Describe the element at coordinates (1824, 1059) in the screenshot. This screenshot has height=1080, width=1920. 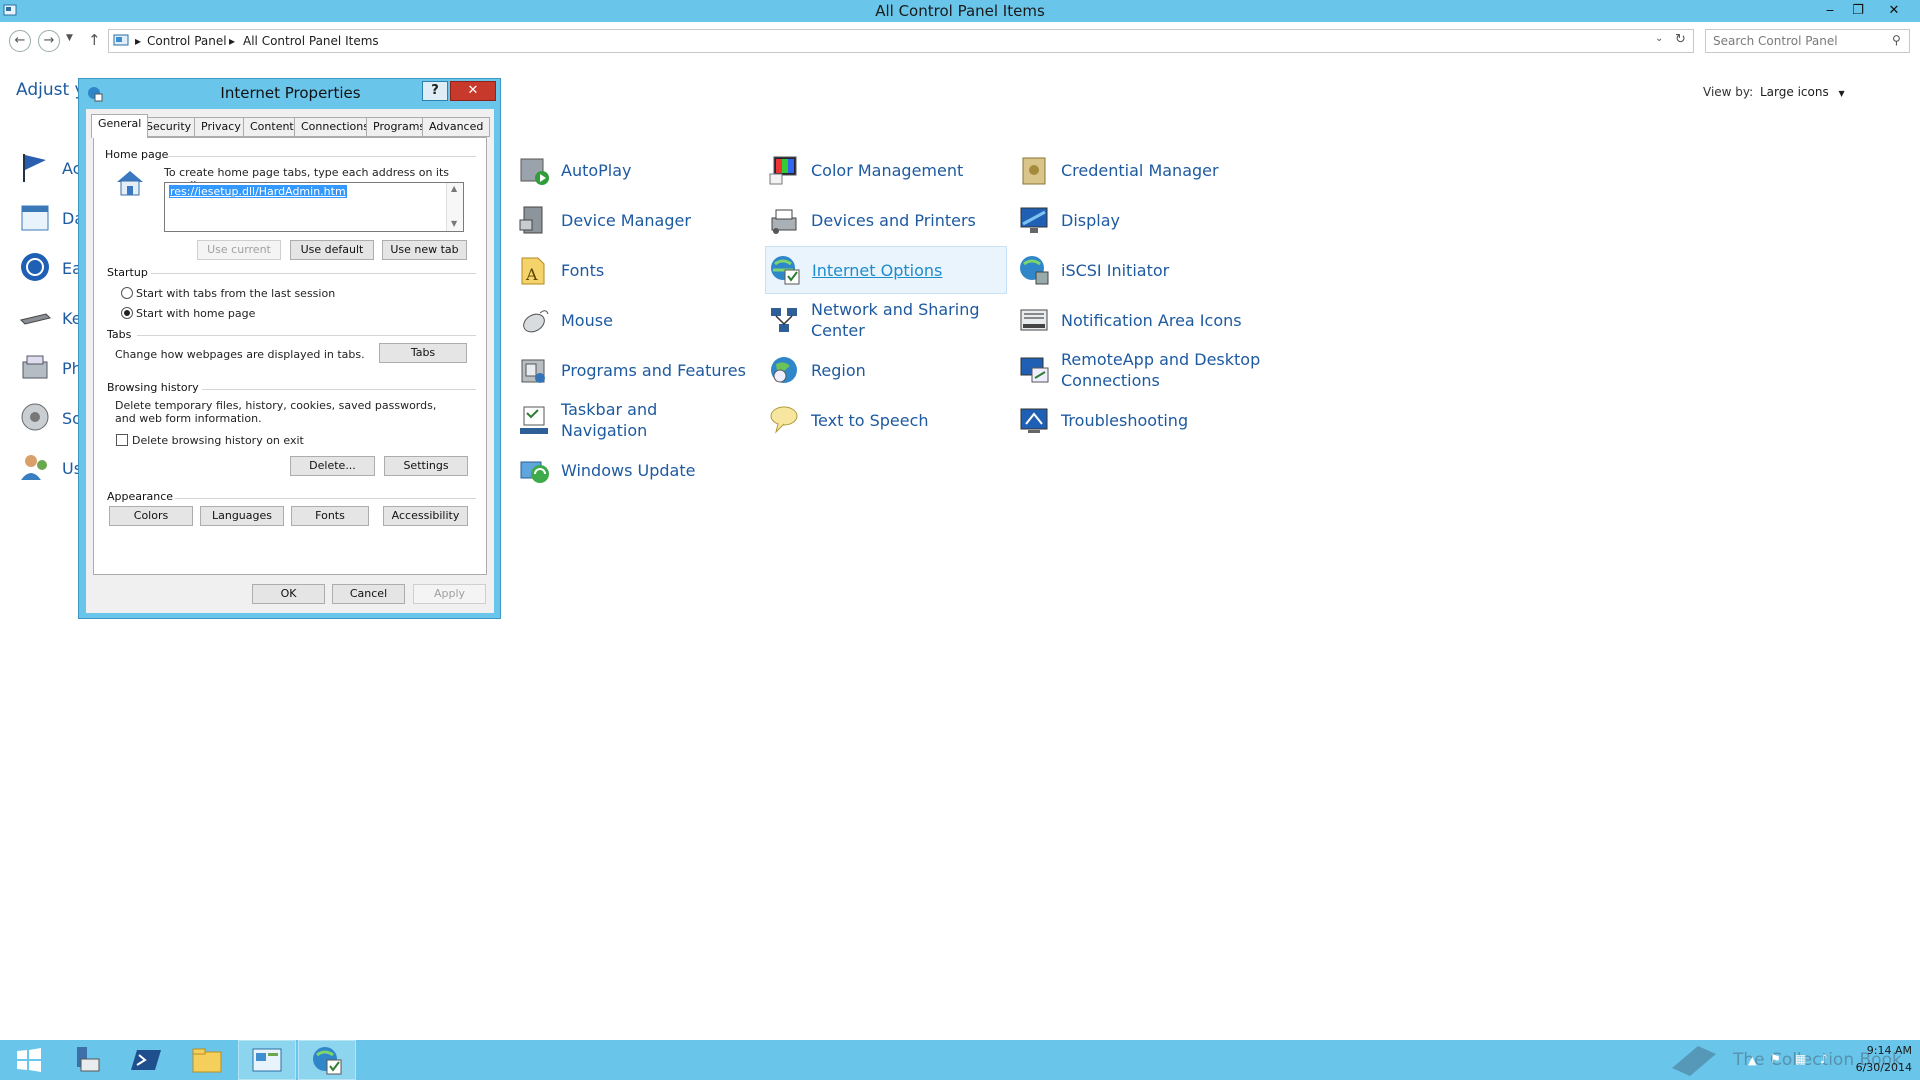
I see `tray-volume-icon: ♪` at that location.